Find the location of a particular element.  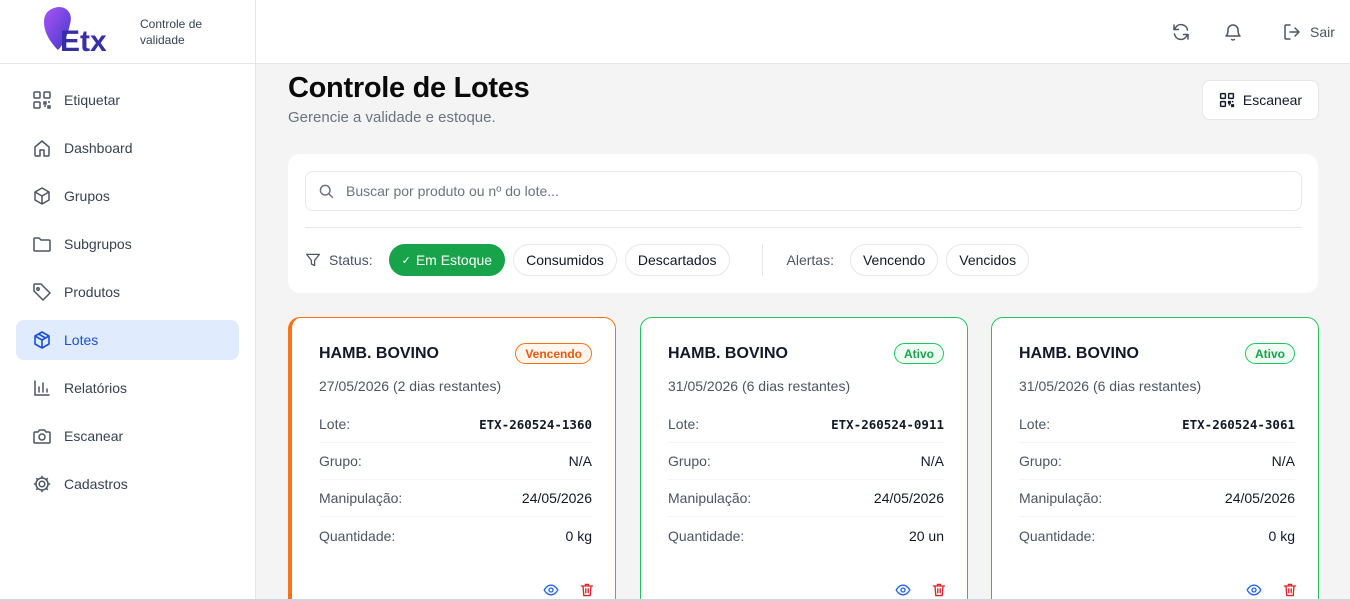

lot-row-number: Lote: ETX-260524-1360 is located at coordinates (455, 424).